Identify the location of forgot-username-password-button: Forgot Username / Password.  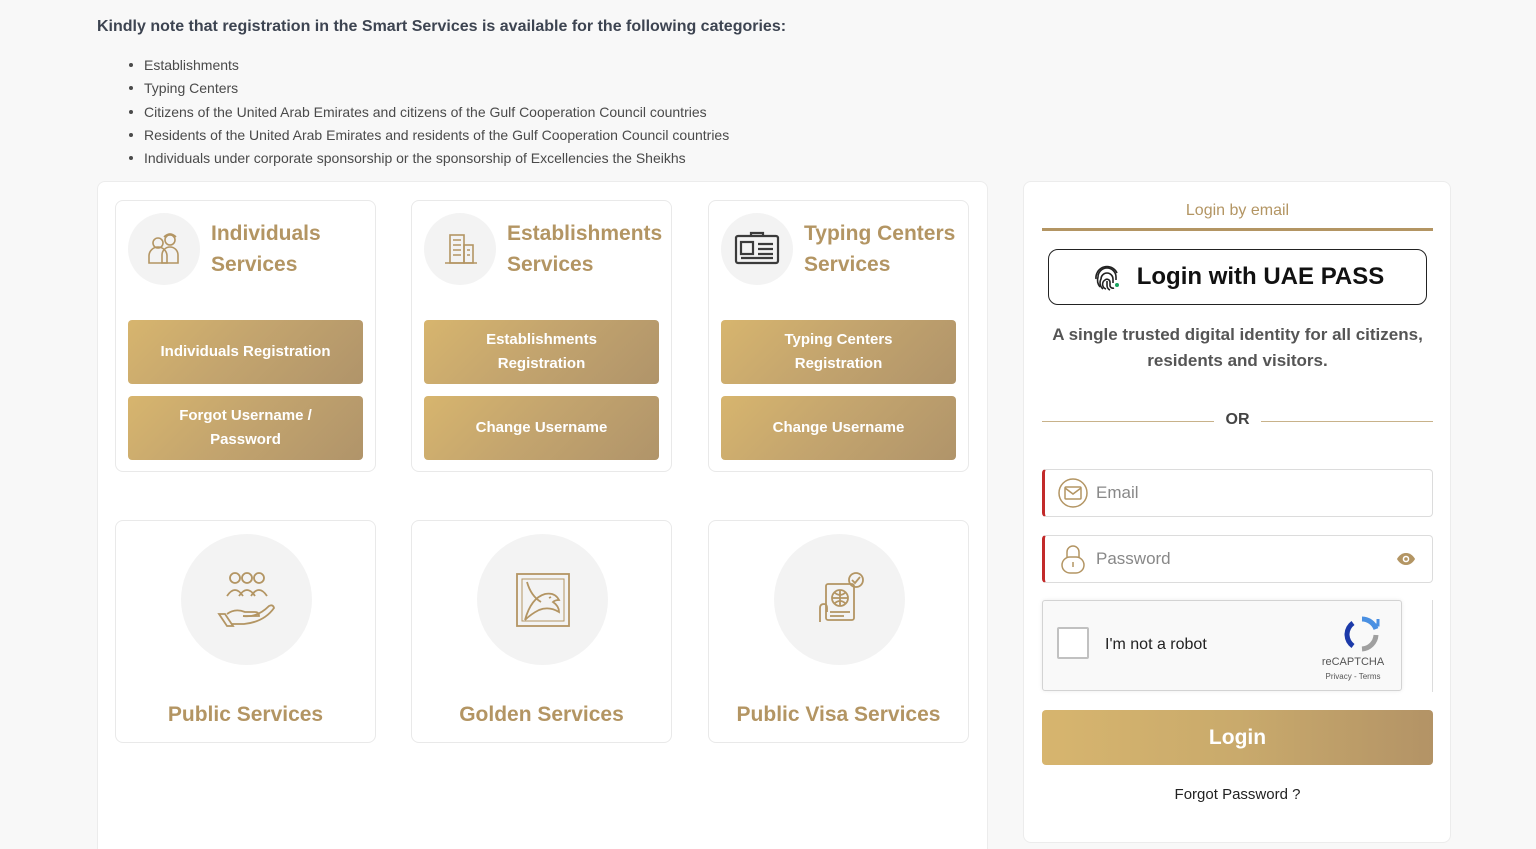
(245, 428).